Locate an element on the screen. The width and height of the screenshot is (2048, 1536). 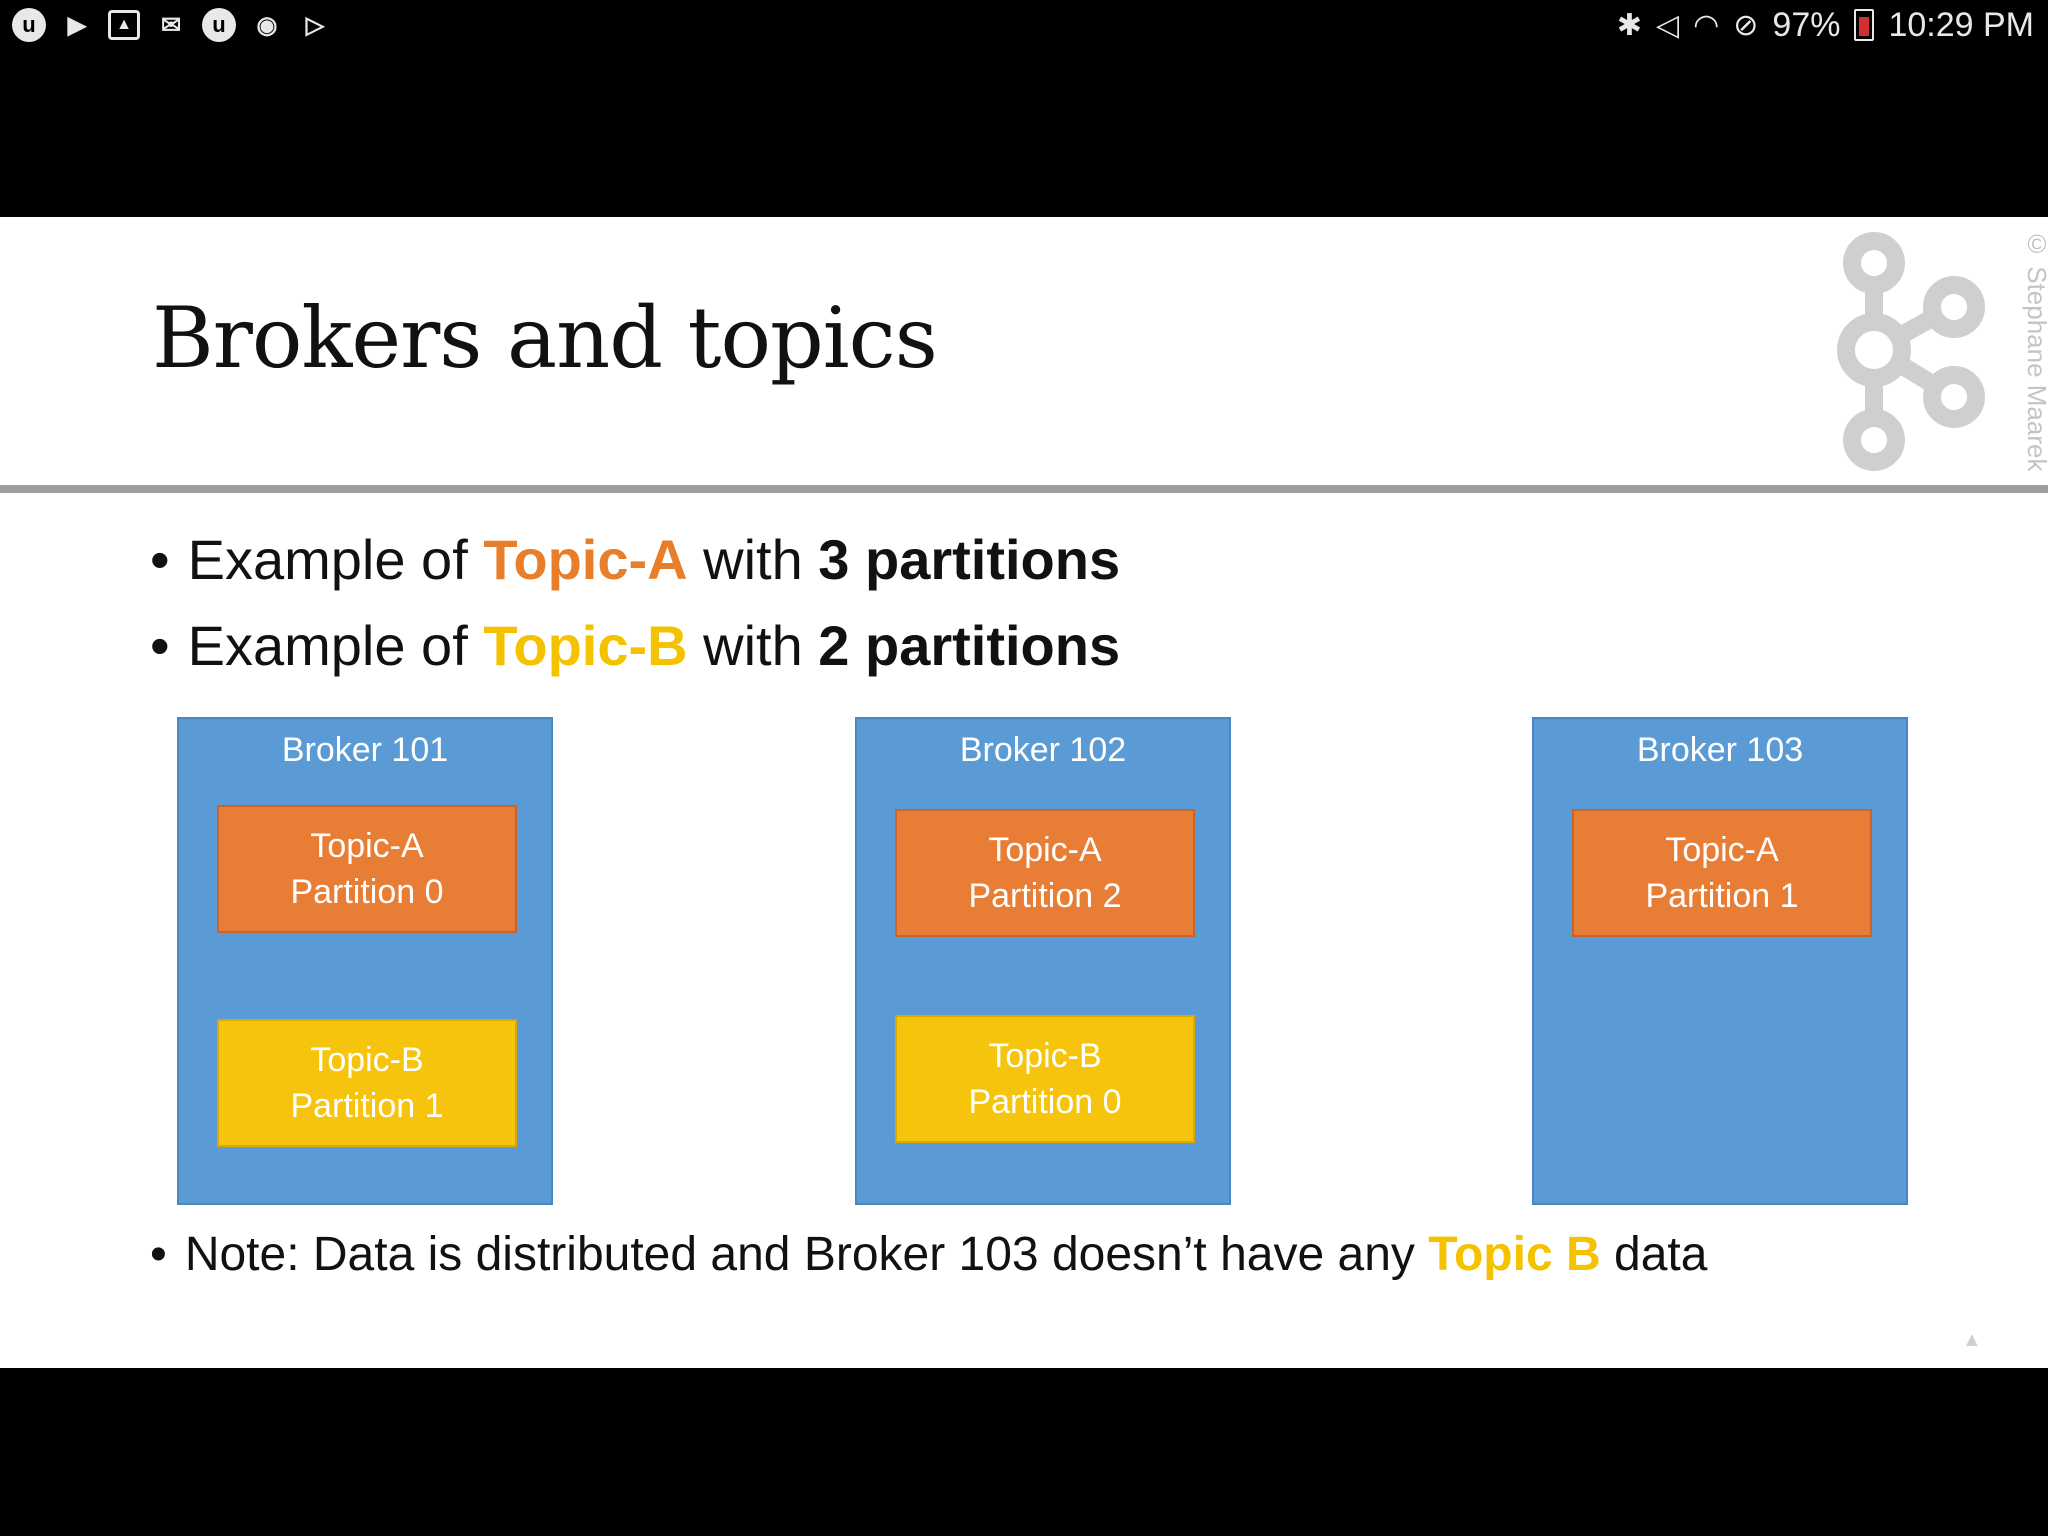
bullet-topic-a: • Example of Topic-A with 3 partitions is located at coordinates (635, 559).